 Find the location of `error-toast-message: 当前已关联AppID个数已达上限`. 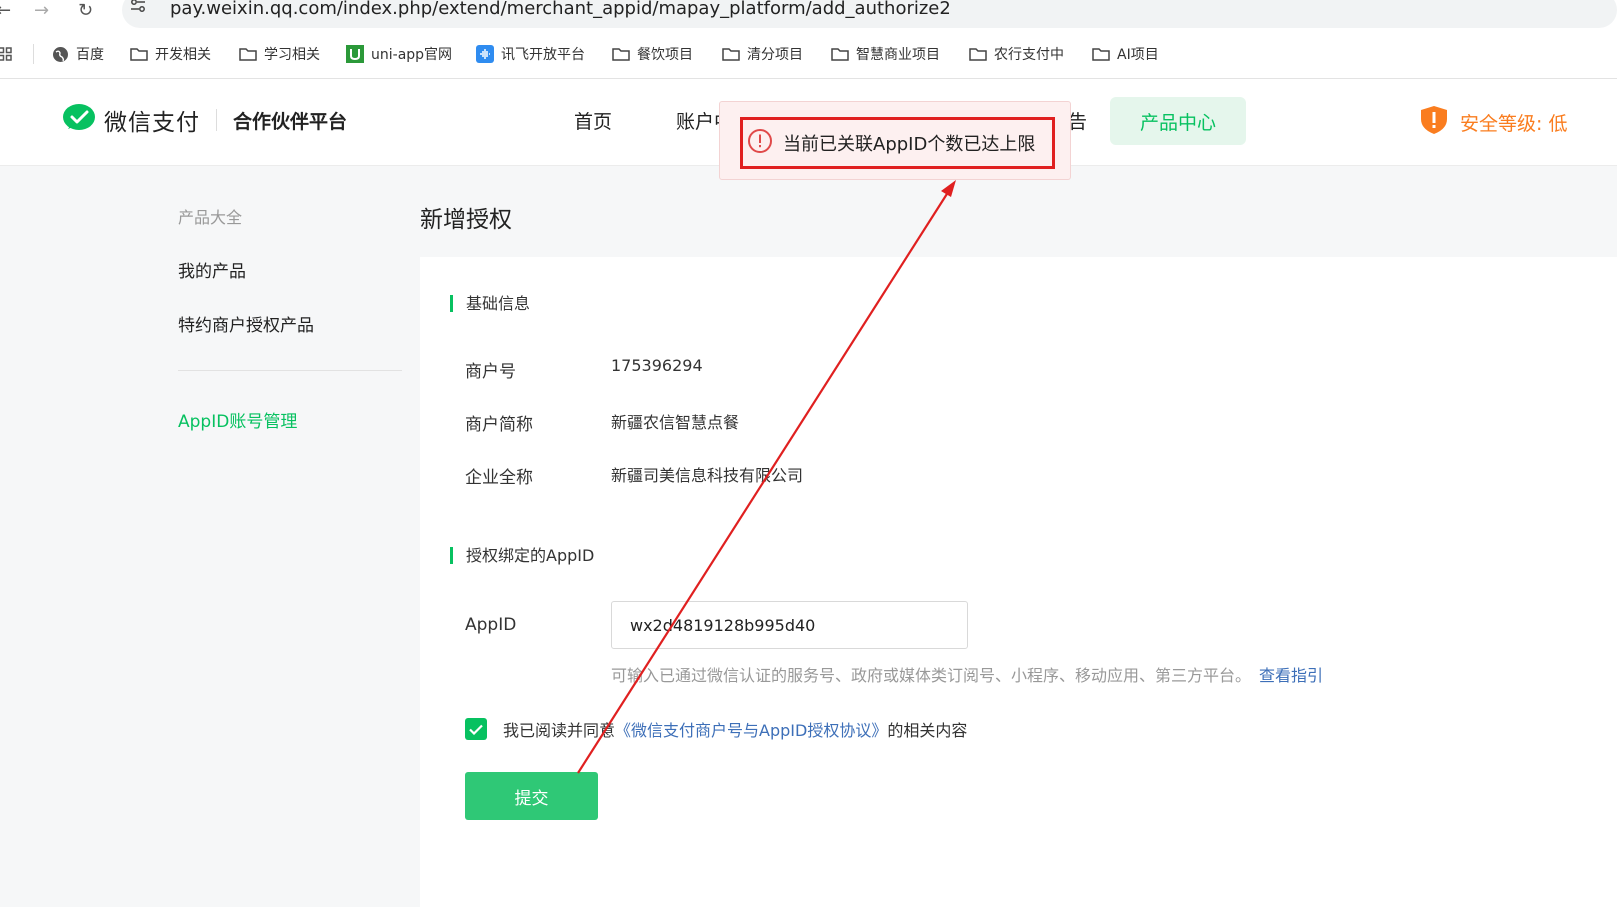

error-toast-message: 当前已关联AppID个数已达上限 is located at coordinates (909, 144).